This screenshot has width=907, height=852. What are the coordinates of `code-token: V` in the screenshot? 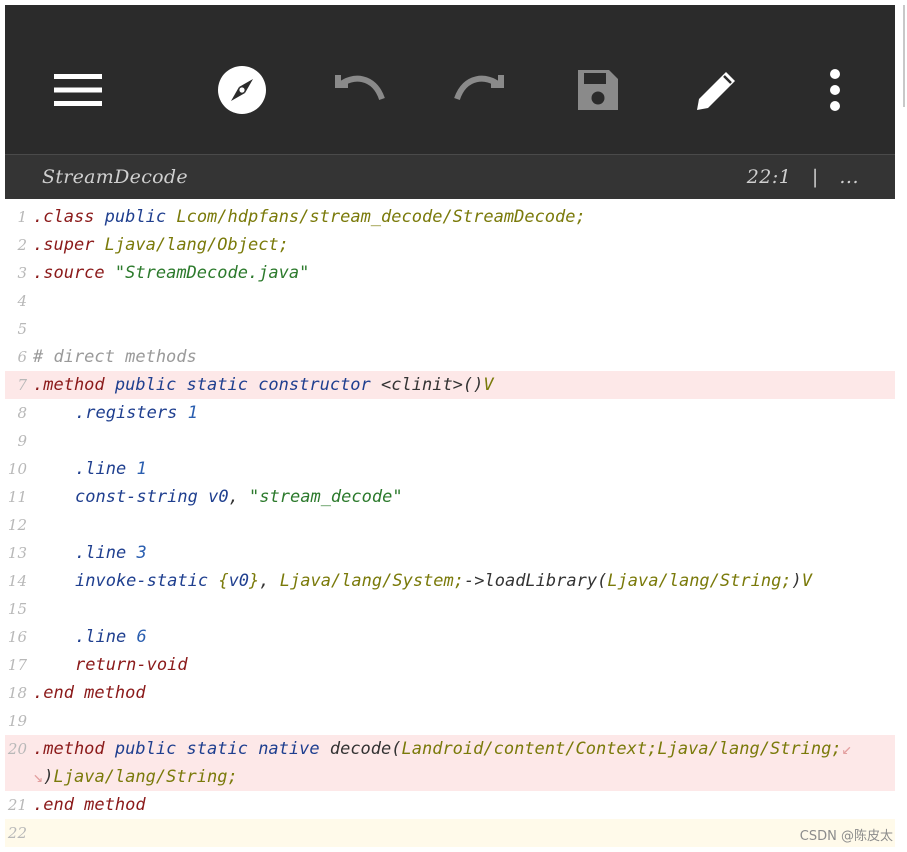 It's located at (488, 385).